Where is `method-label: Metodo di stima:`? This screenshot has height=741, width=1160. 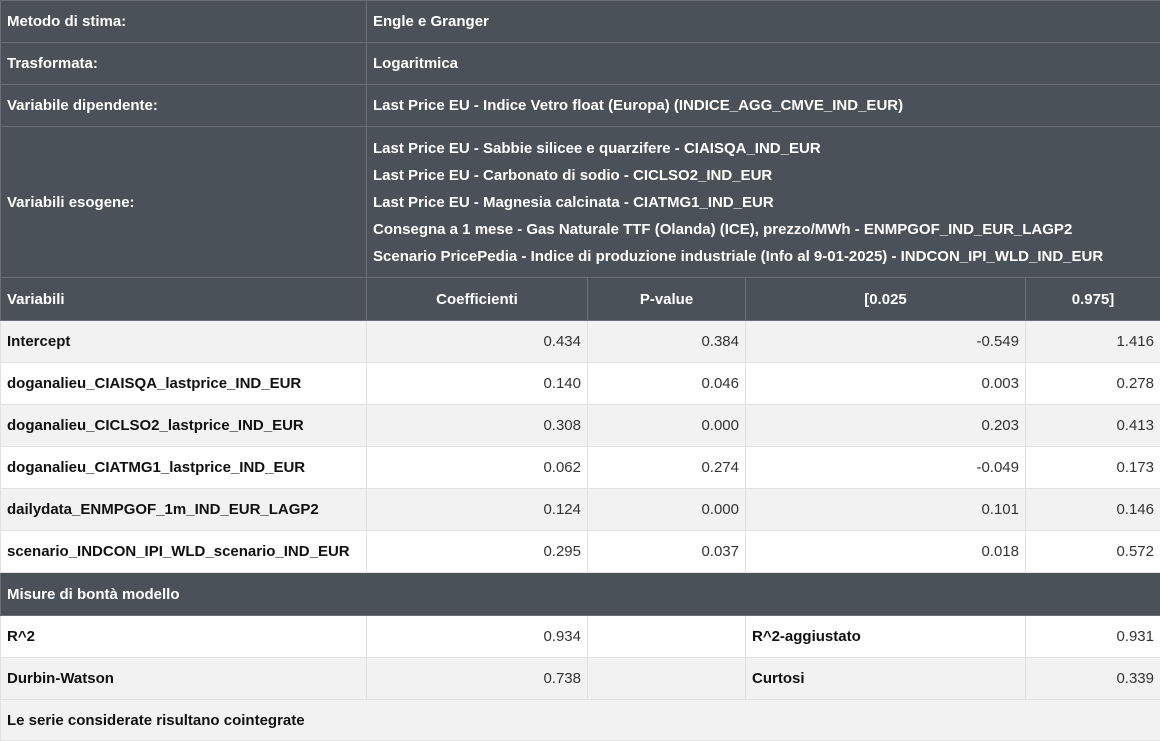 method-label: Metodo di stima: is located at coordinates (184, 22).